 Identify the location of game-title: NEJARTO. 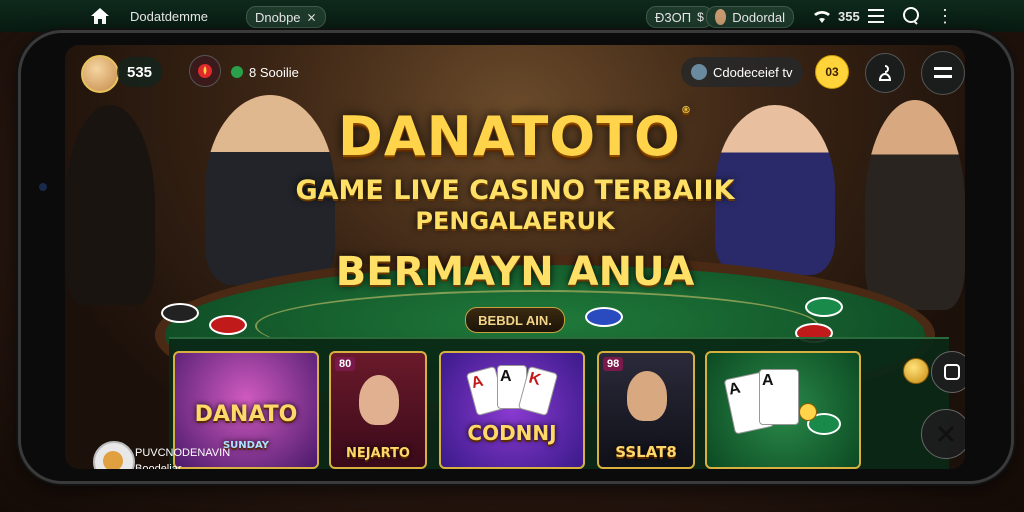
(377, 453).